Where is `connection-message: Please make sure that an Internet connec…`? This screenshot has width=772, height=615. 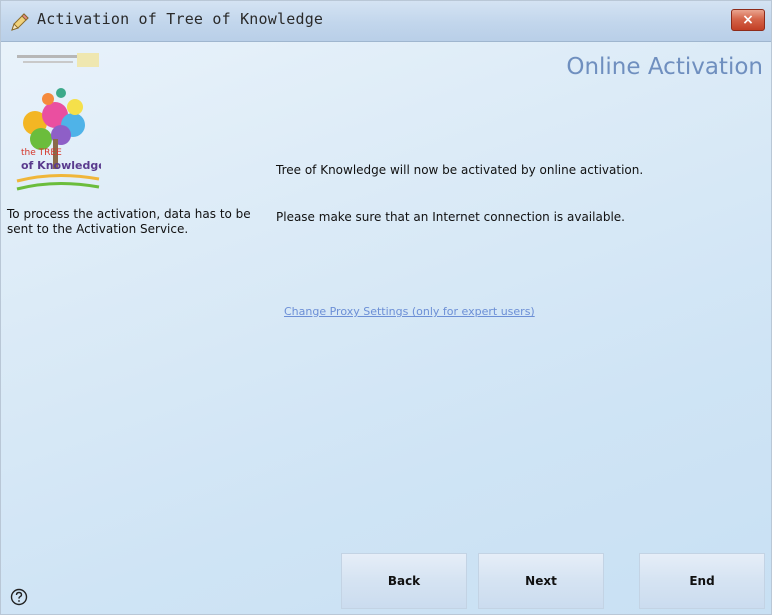 connection-message: Please make sure that an Internet connec… is located at coordinates (450, 217).